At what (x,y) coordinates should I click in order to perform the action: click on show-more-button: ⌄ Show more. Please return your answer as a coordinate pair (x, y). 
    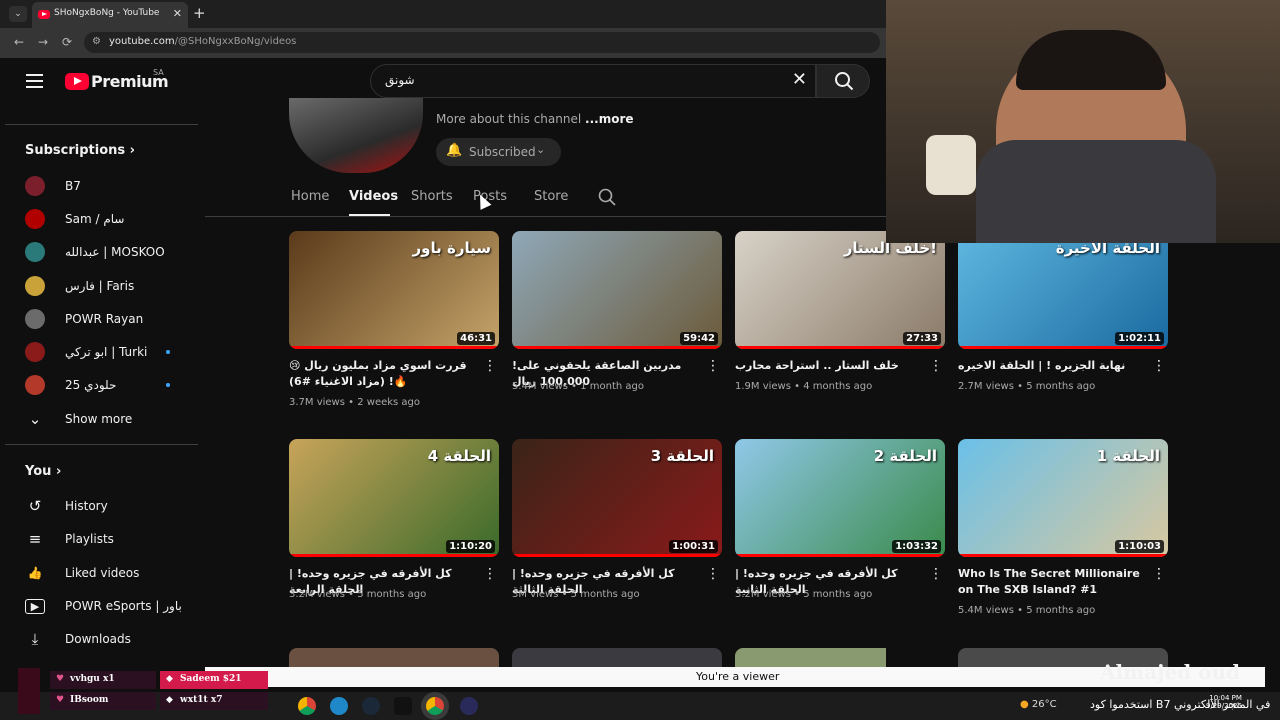
    Looking at the image, I should click on (112, 419).